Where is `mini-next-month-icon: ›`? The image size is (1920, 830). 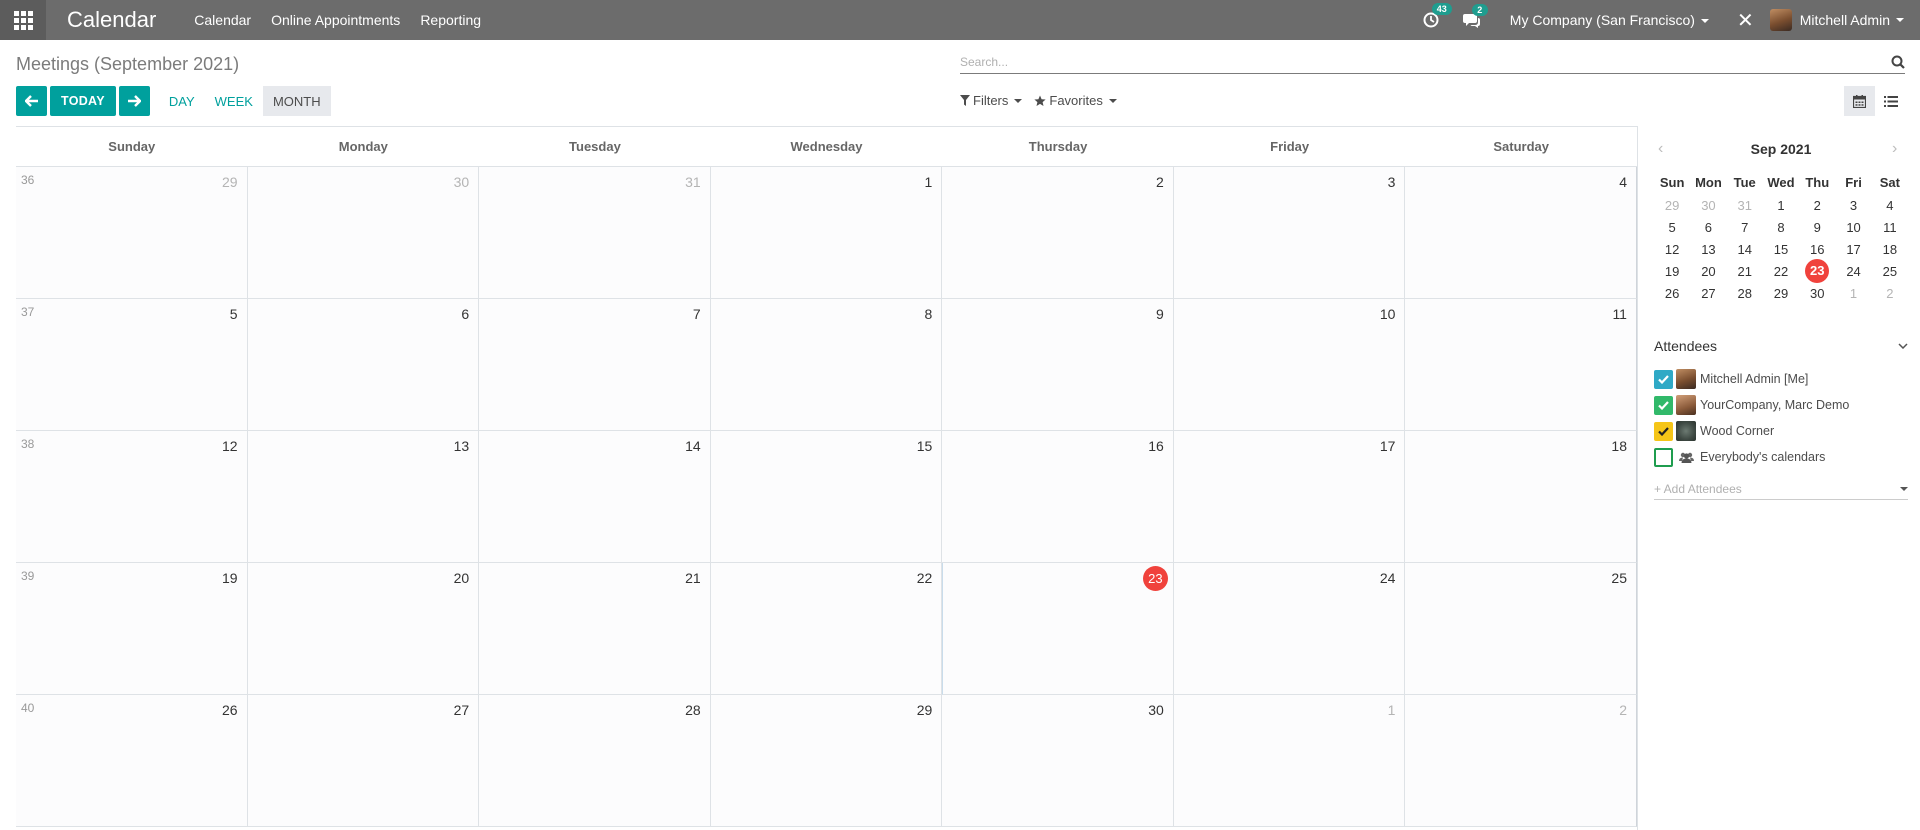
mini-next-month-icon: › is located at coordinates (1898, 149).